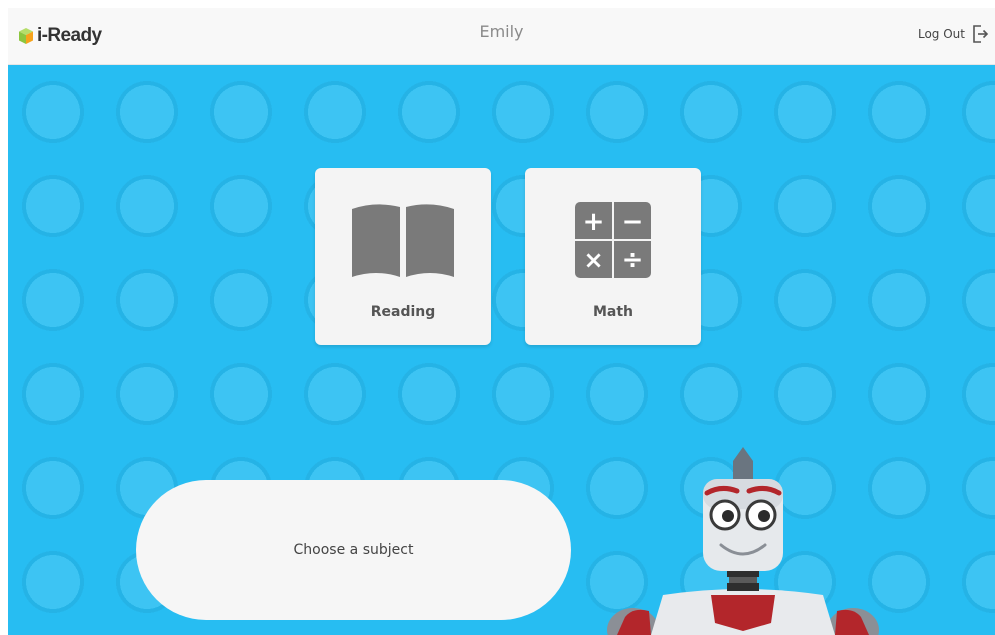 Image resolution: width=995 pixels, height=635 pixels. I want to click on book-icon, so click(403, 240).